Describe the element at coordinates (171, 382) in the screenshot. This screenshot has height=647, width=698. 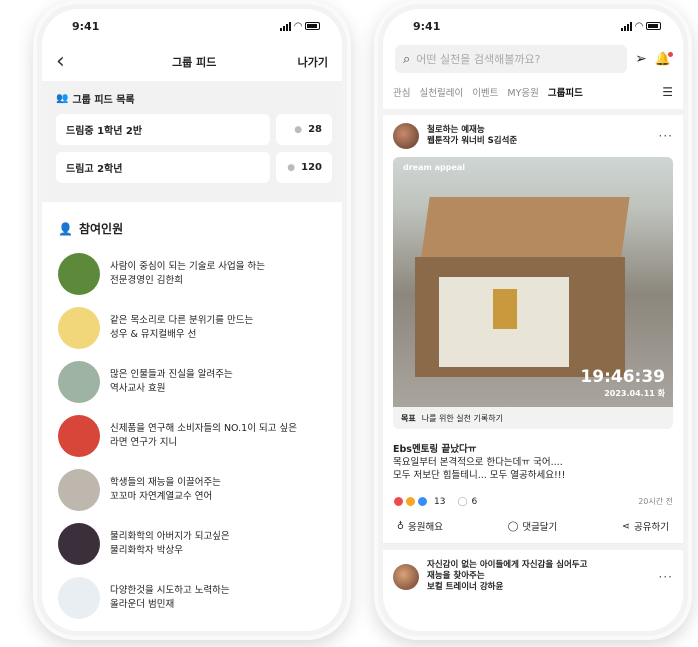
I see `member-description: 많은 인물들과 진실을 알려주는역사교사 효원` at that location.